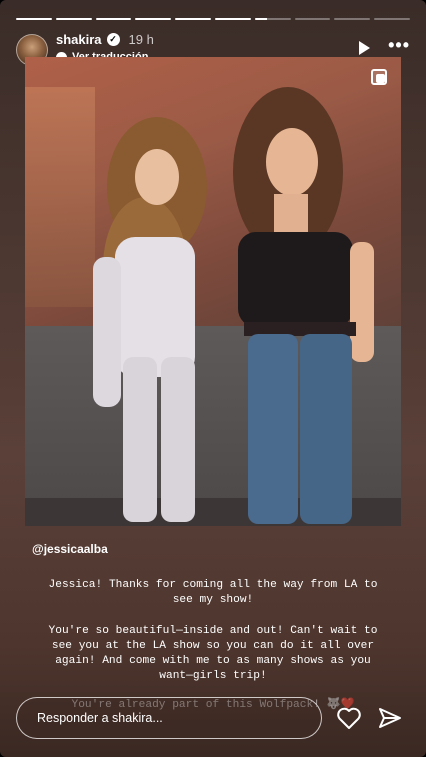  I want to click on person-left-figure, so click(150, 319).